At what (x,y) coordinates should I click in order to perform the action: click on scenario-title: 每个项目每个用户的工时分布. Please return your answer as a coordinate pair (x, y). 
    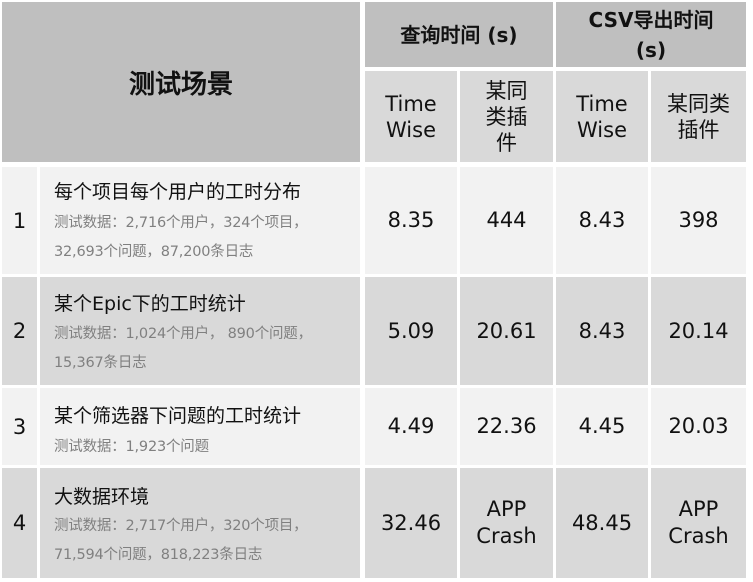
    Looking at the image, I should click on (178, 192).